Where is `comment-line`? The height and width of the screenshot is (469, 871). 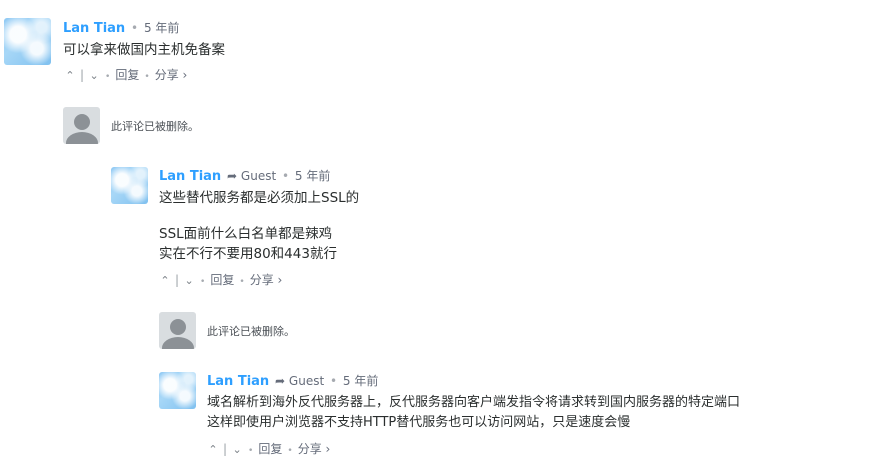 comment-line is located at coordinates (259, 216).